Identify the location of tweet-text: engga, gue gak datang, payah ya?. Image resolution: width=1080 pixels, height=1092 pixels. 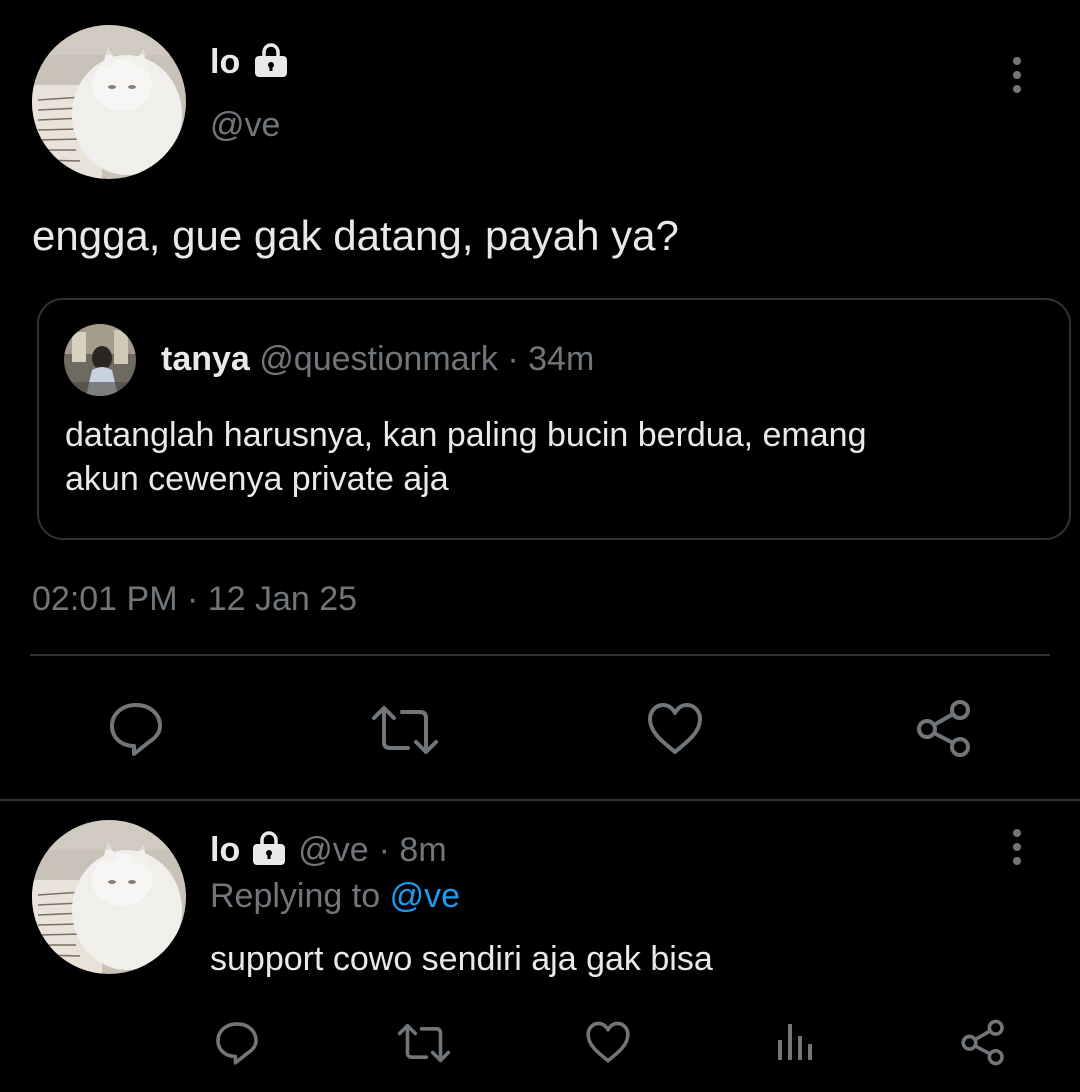
(355, 235).